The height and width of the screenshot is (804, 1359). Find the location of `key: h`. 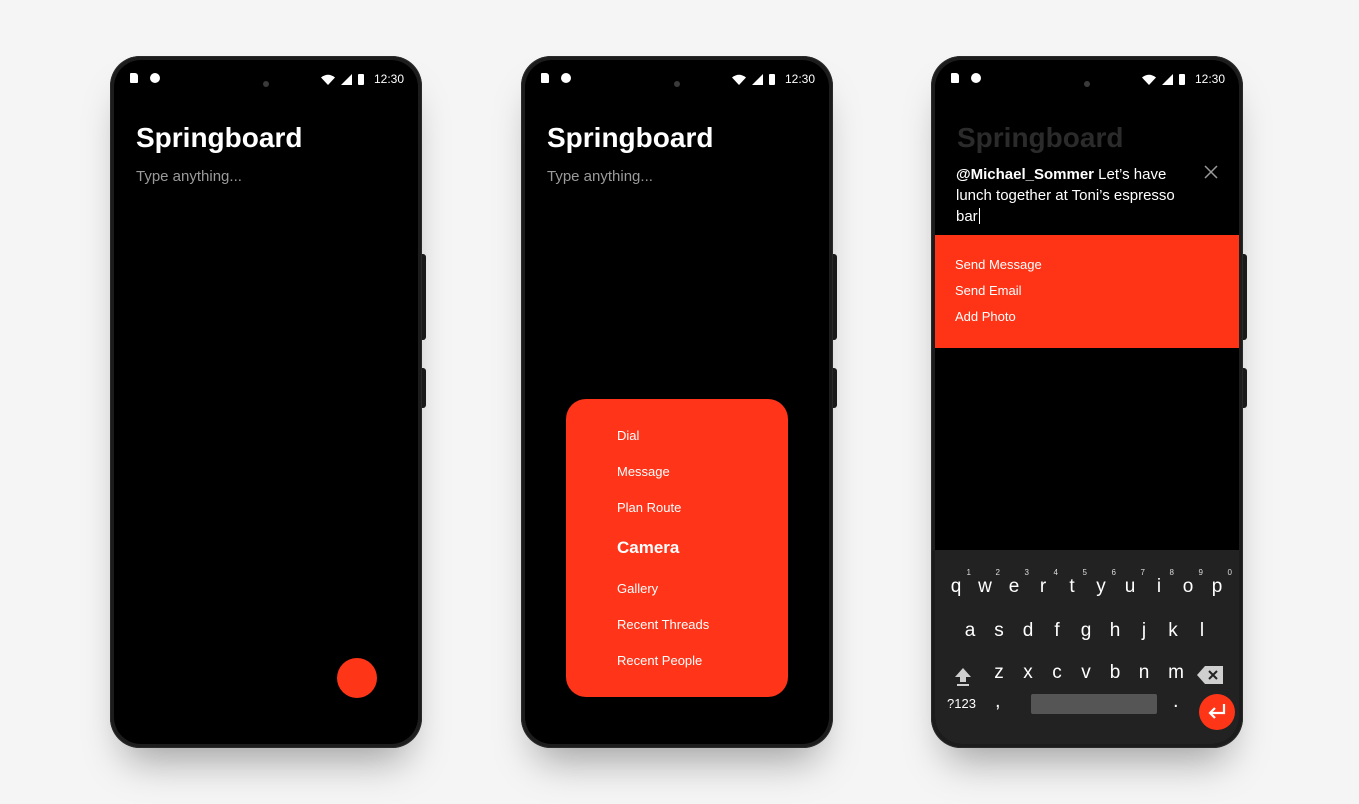

key: h is located at coordinates (1115, 631).